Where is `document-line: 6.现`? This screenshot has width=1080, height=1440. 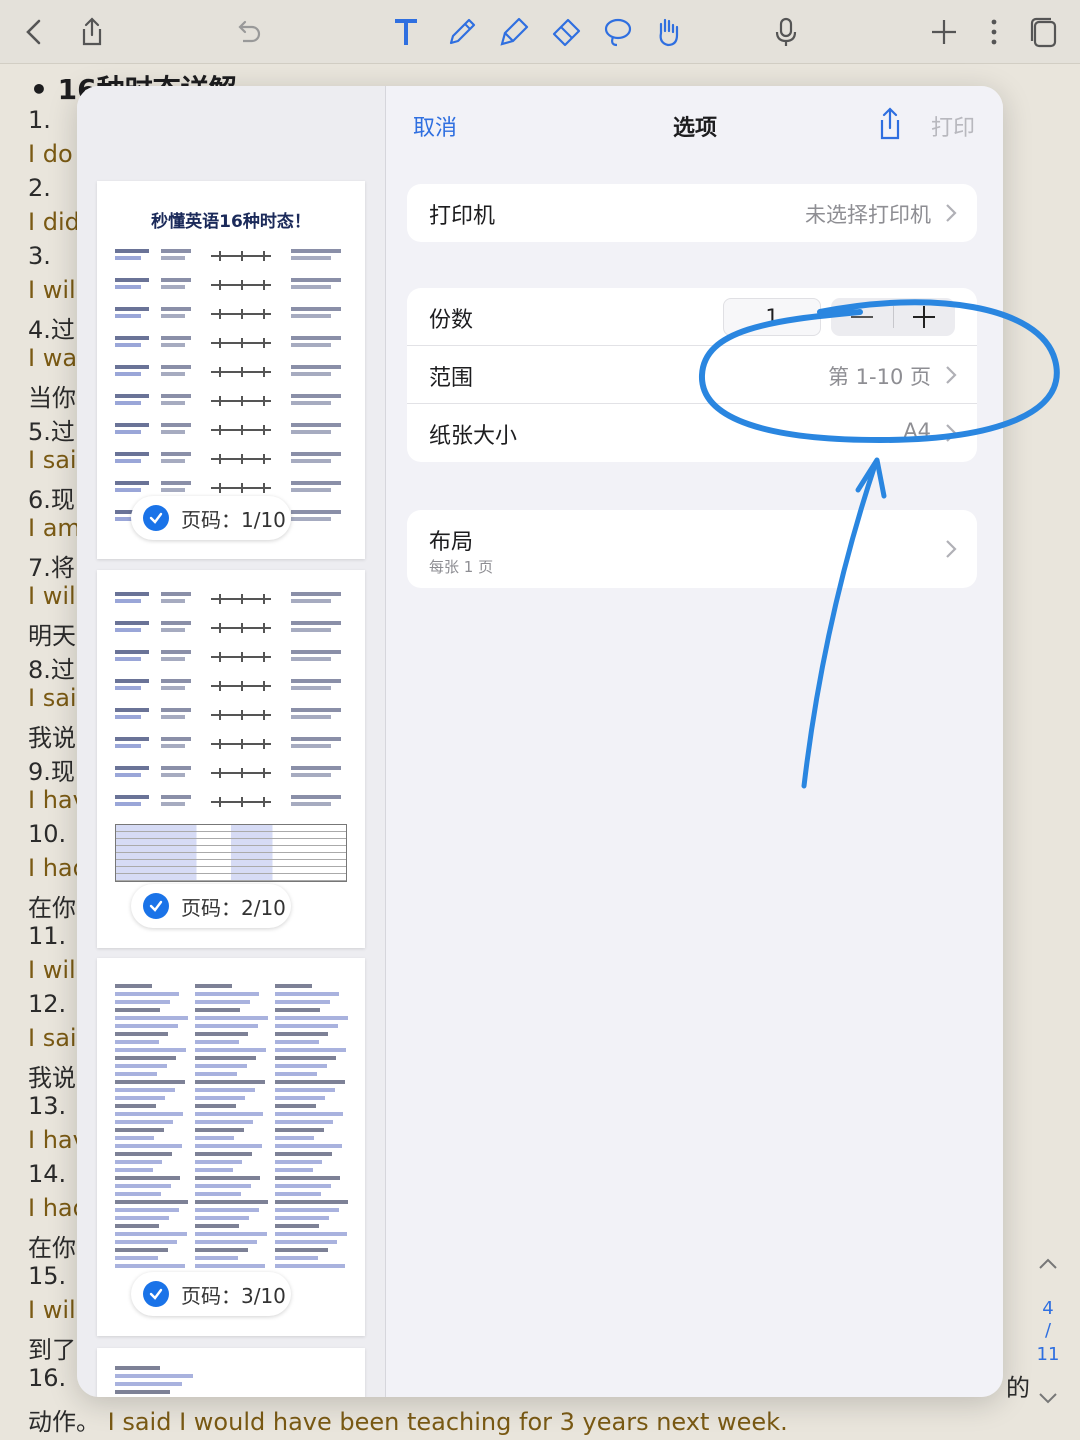 document-line: 6.现 is located at coordinates (51, 500).